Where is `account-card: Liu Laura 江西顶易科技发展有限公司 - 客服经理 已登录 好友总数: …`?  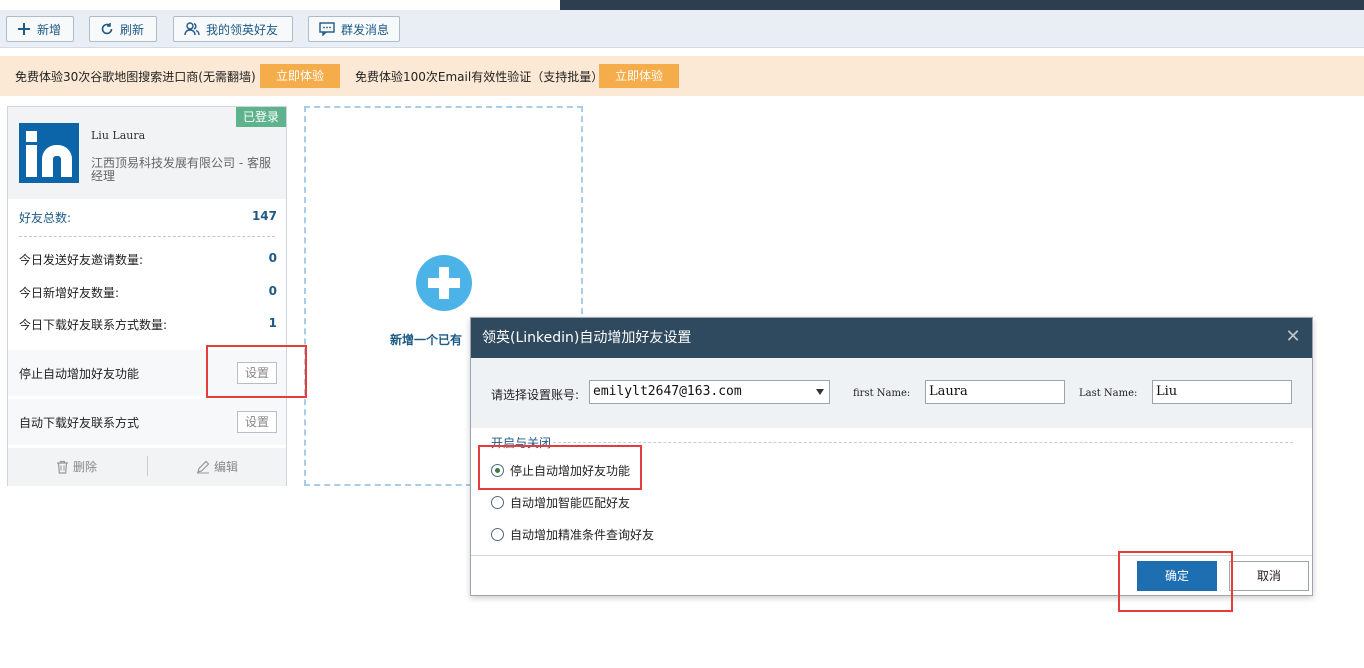
account-card: Liu Laura 江西顶易科技发展有限公司 - 客服经理 已登录 好友总数: … is located at coordinates (147, 296).